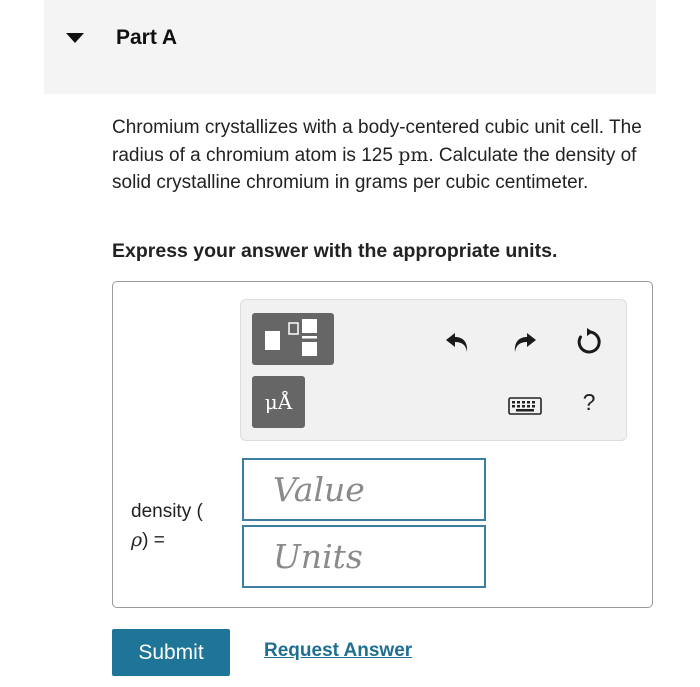 The height and width of the screenshot is (687, 700). What do you see at coordinates (171, 652) in the screenshot?
I see `submit-button: Submit` at bounding box center [171, 652].